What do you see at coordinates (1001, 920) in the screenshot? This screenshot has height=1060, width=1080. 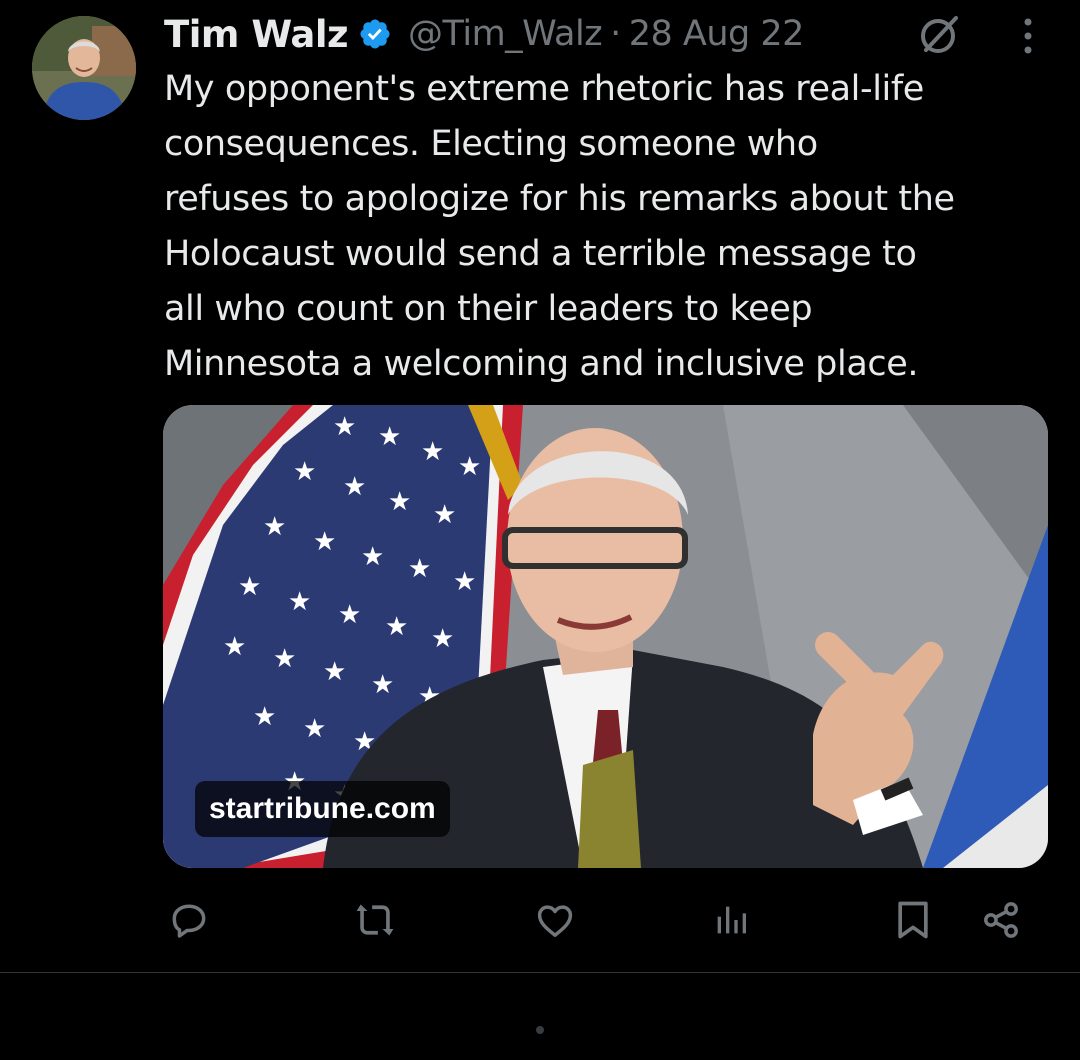 I see `share-icon` at bounding box center [1001, 920].